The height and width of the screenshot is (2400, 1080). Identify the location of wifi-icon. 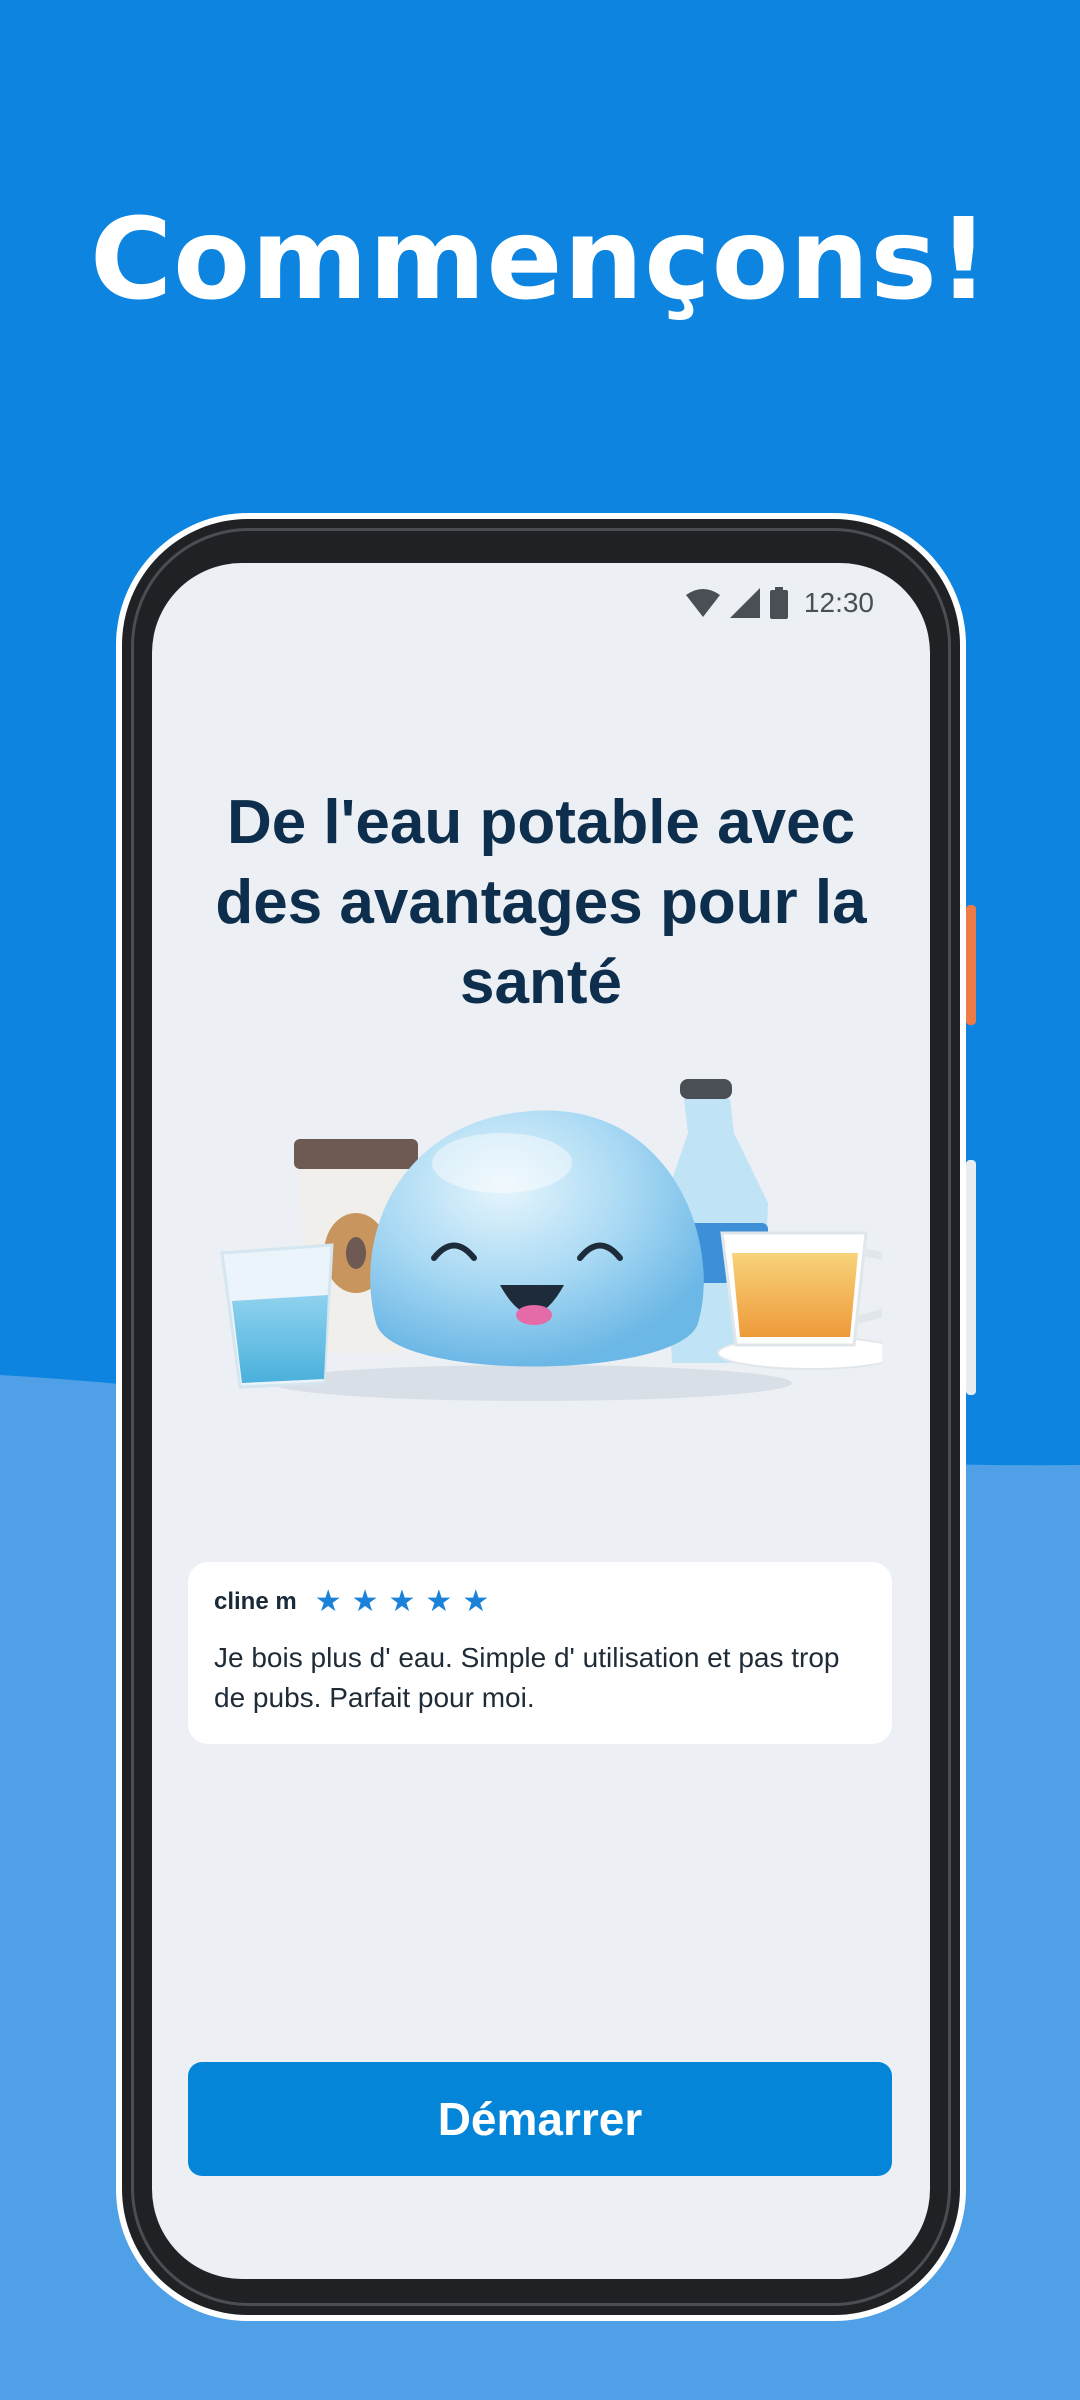
(702, 603).